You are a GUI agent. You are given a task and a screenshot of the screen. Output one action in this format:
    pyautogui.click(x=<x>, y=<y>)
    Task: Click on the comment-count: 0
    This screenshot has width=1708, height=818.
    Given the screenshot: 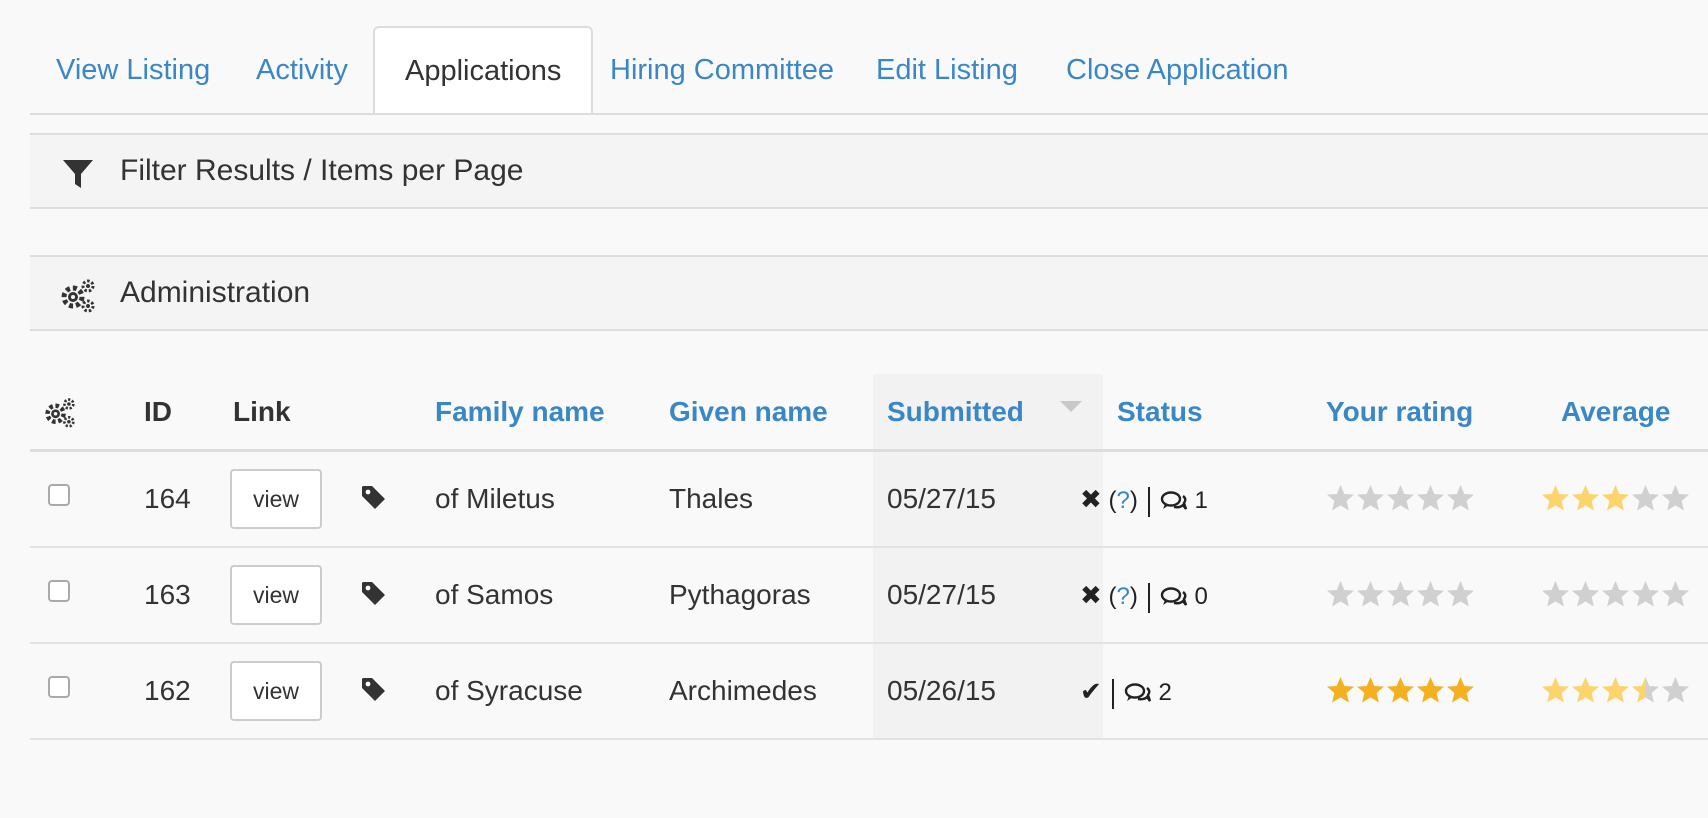 What is the action you would take?
    pyautogui.click(x=1201, y=596)
    